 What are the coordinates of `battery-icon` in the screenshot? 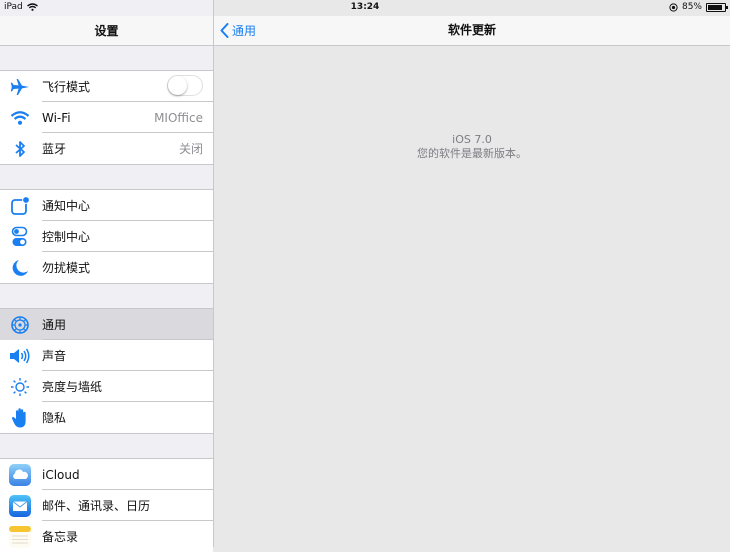 It's located at (717, 7).